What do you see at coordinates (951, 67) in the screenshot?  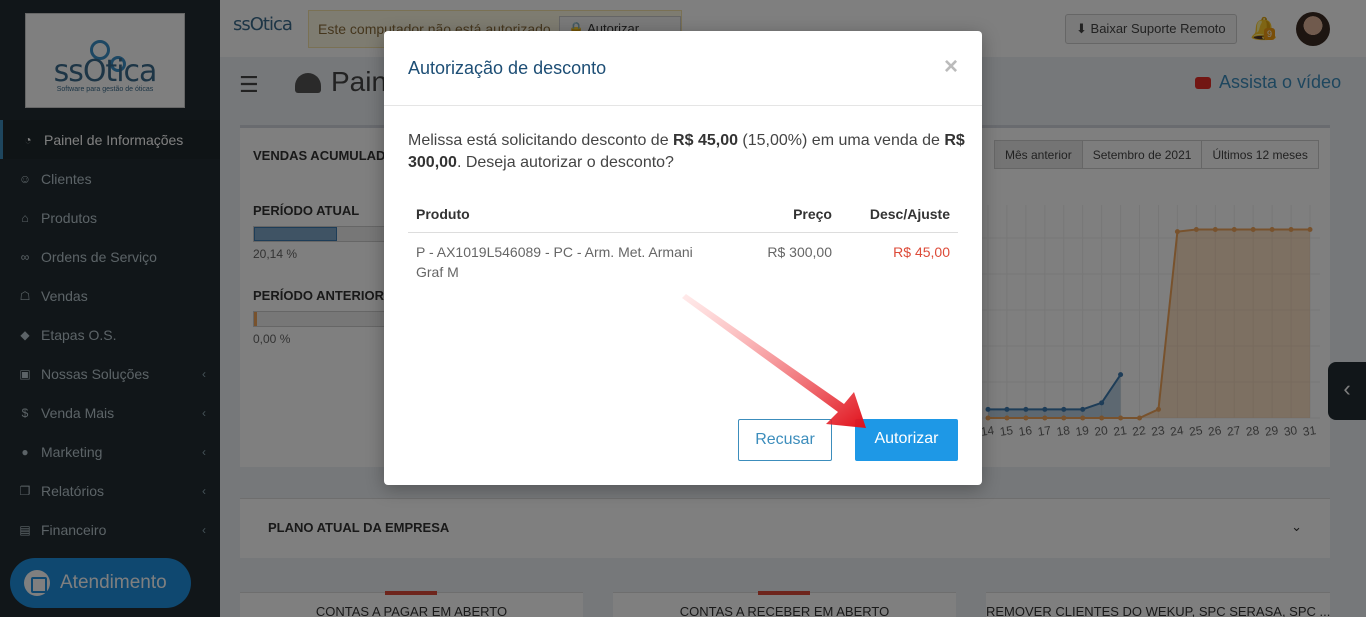 I see `close-icon: ×` at bounding box center [951, 67].